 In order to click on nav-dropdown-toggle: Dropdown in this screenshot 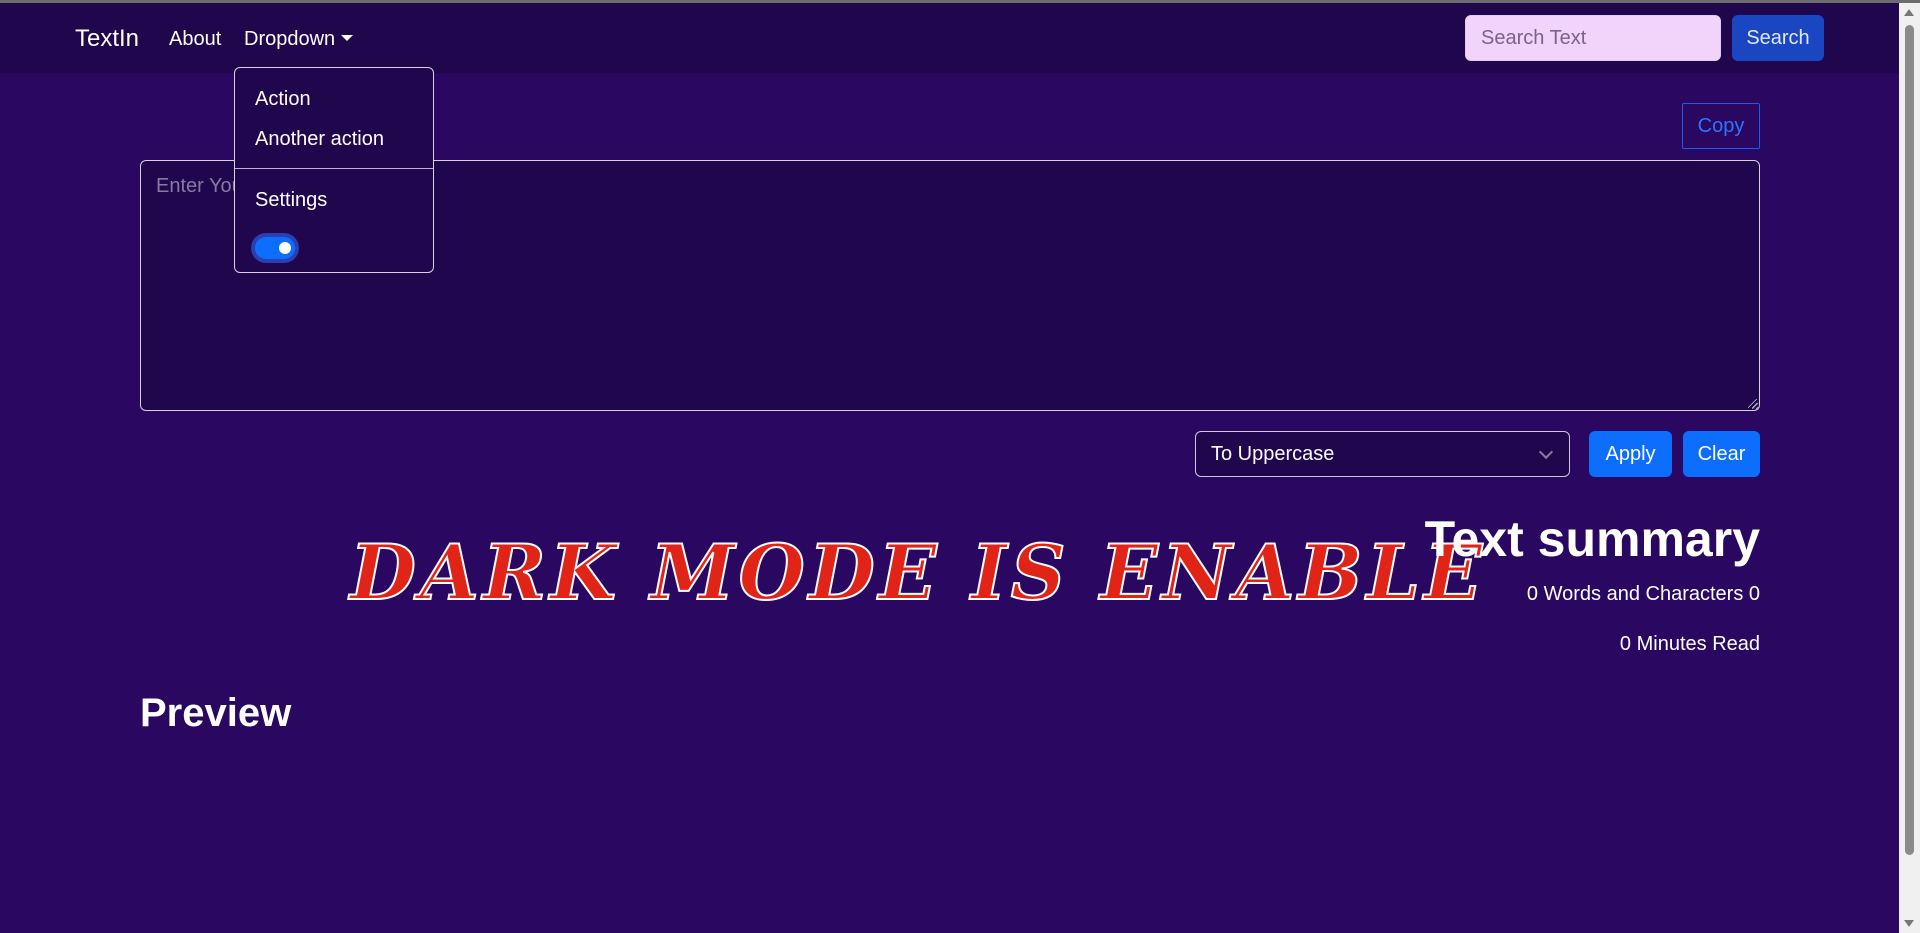, I will do `click(299, 39)`.